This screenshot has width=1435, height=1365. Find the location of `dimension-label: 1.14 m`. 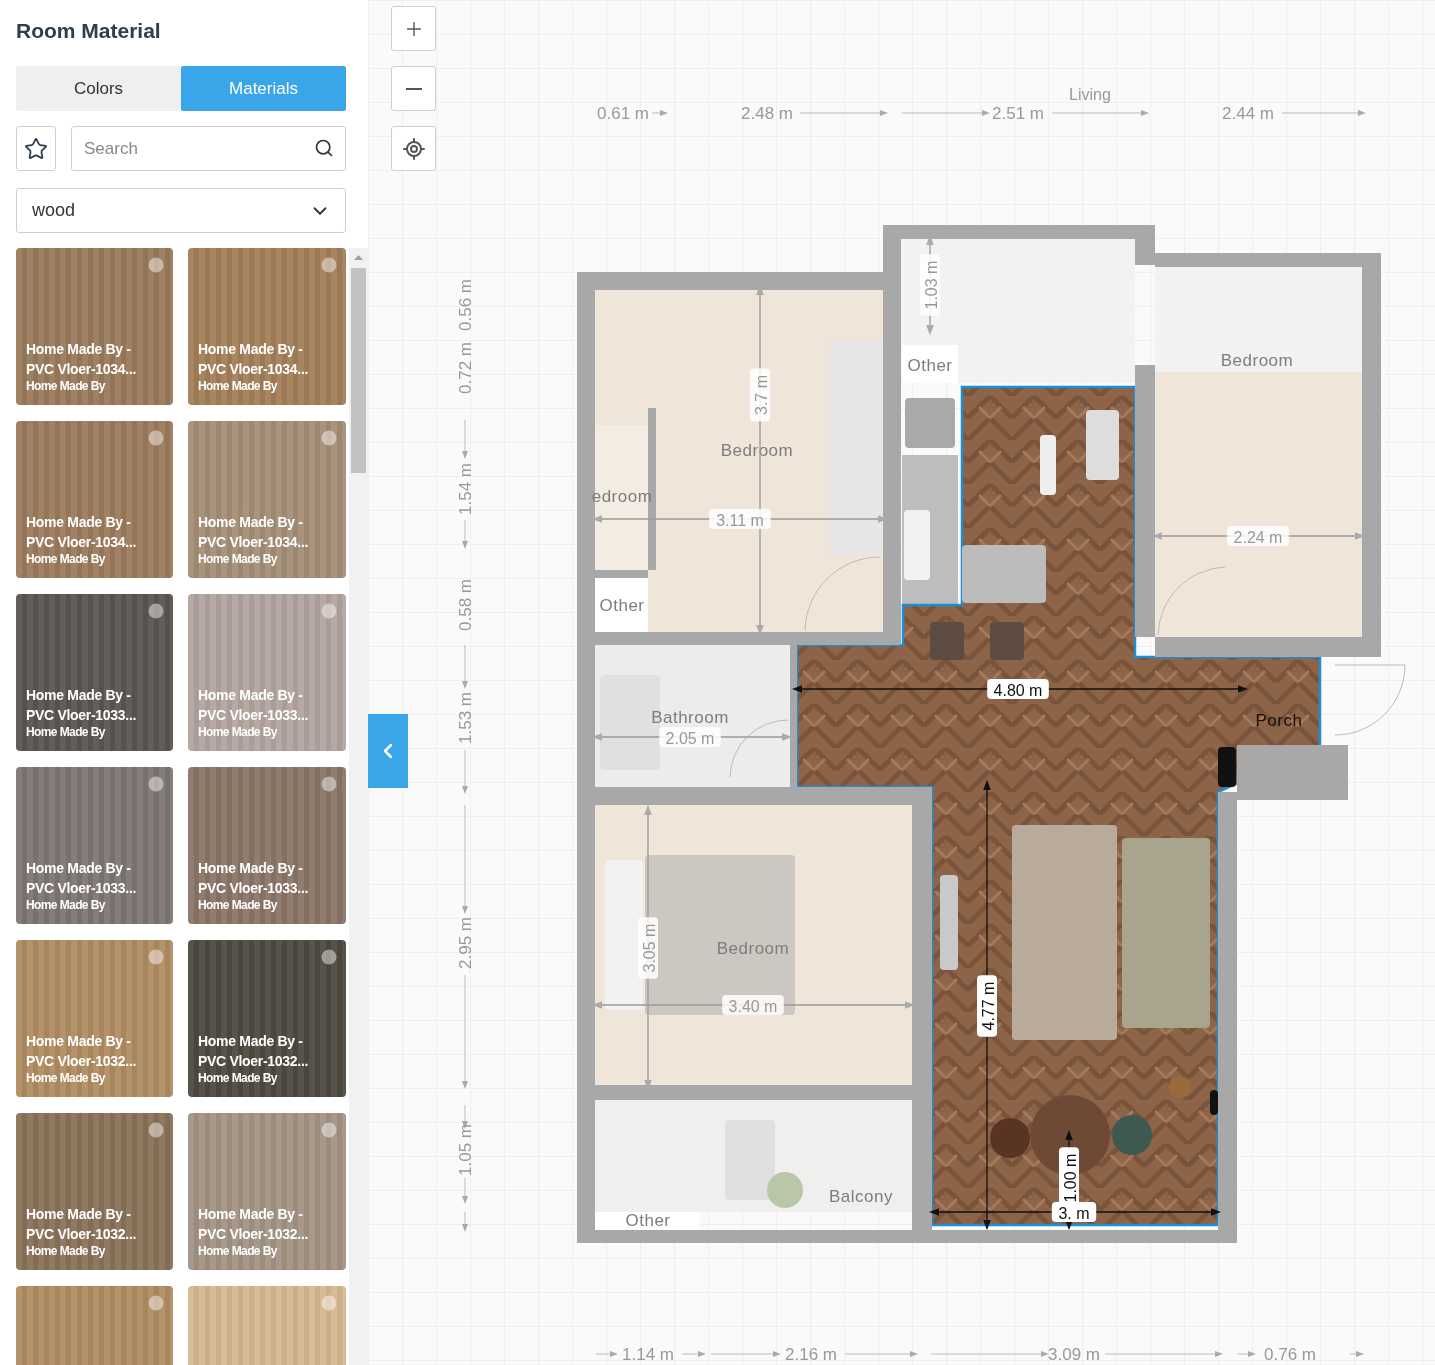

dimension-label: 1.14 m is located at coordinates (648, 1354).